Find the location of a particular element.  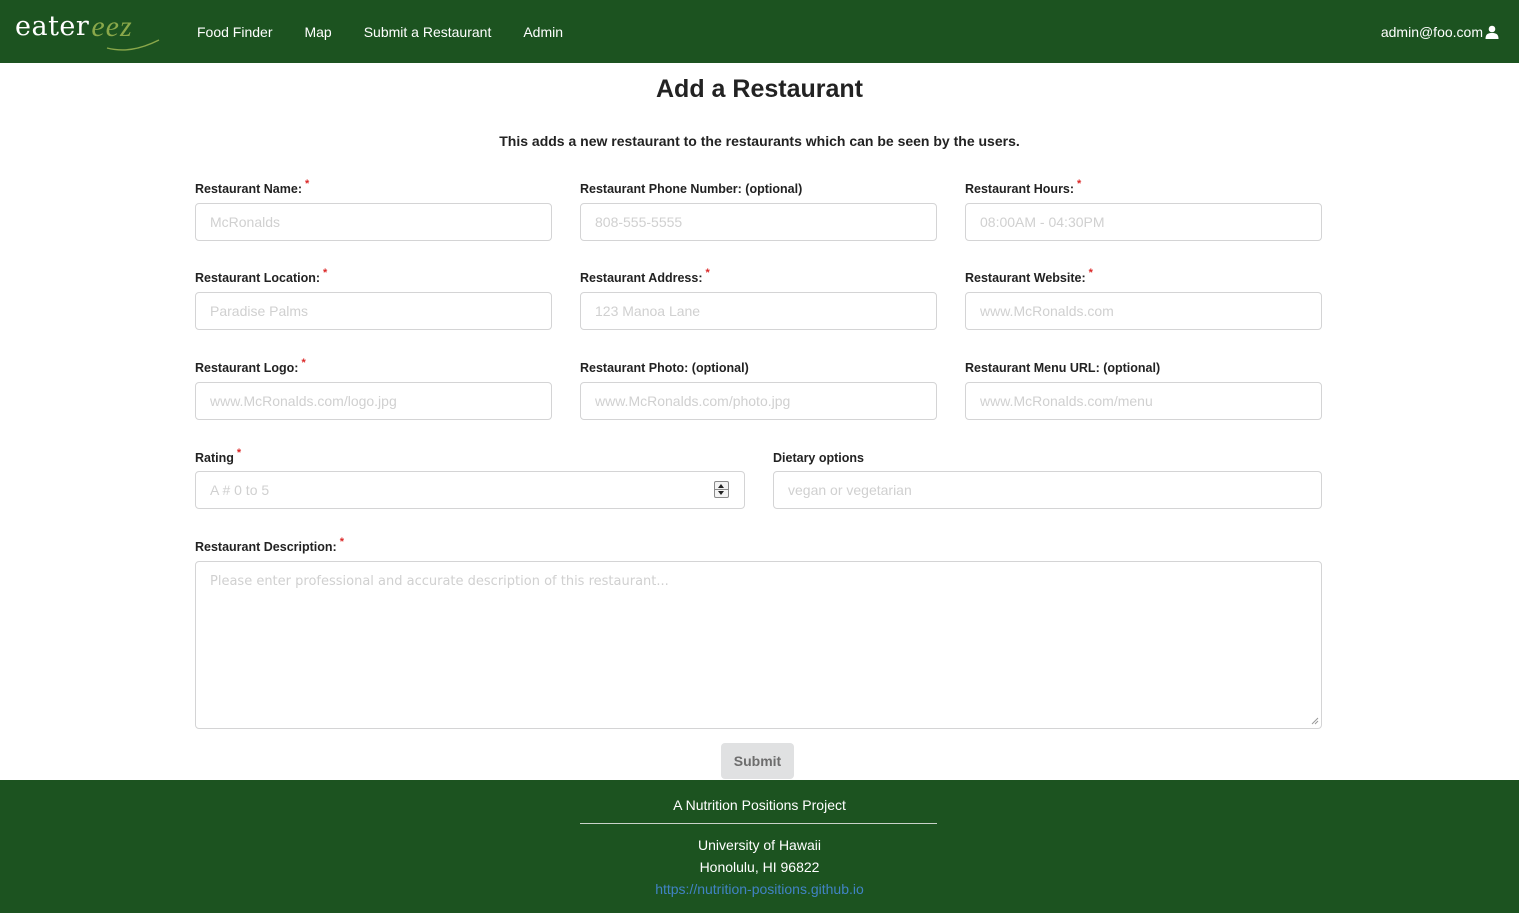

restaurant-photo-label: Restaurant Photo: (optional) is located at coordinates (664, 368).